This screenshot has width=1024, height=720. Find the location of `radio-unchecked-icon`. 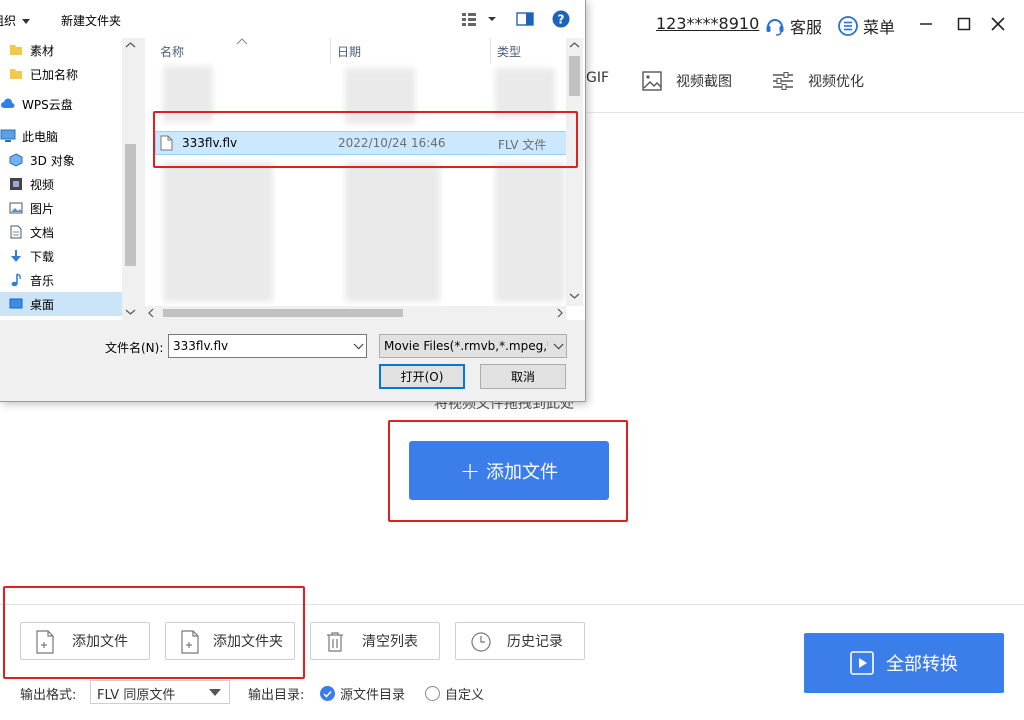

radio-unchecked-icon is located at coordinates (432, 693).